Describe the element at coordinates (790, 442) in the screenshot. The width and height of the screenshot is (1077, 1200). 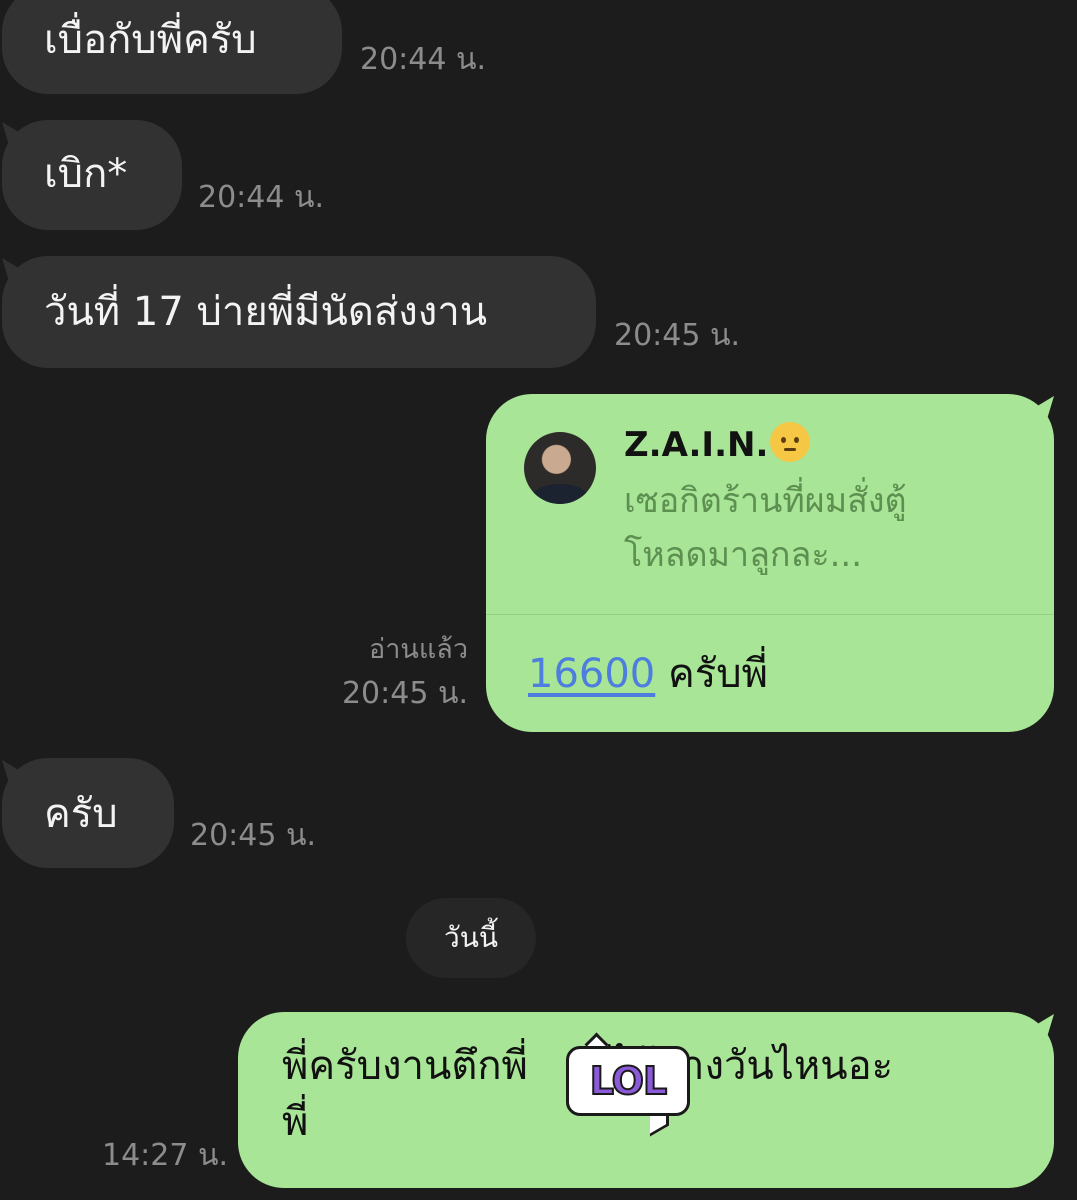
I see `saluting-face-emoji-icon` at that location.